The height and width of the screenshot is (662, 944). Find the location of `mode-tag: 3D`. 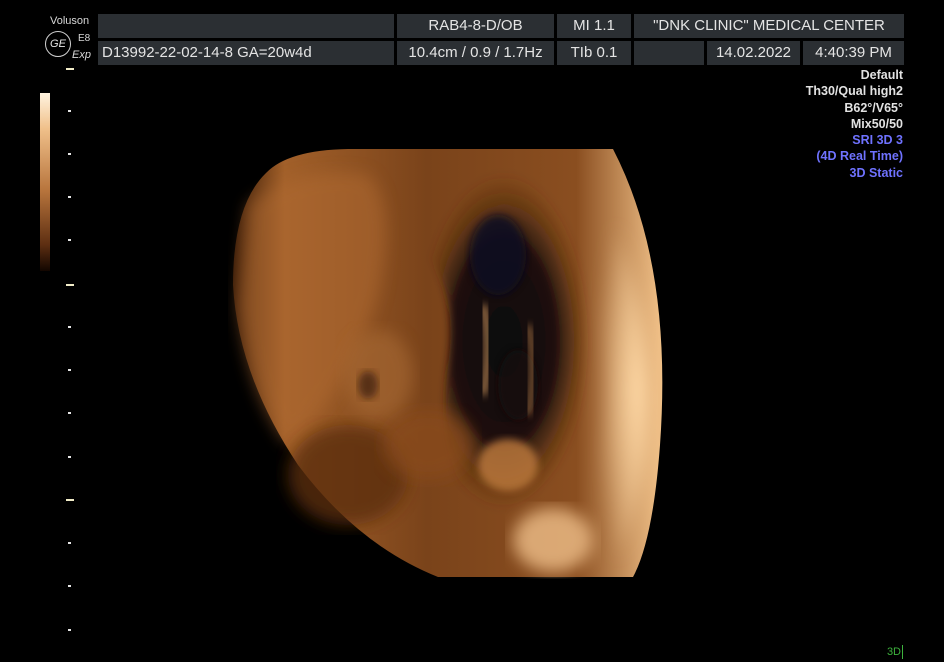

mode-tag: 3D is located at coordinates (894, 652).